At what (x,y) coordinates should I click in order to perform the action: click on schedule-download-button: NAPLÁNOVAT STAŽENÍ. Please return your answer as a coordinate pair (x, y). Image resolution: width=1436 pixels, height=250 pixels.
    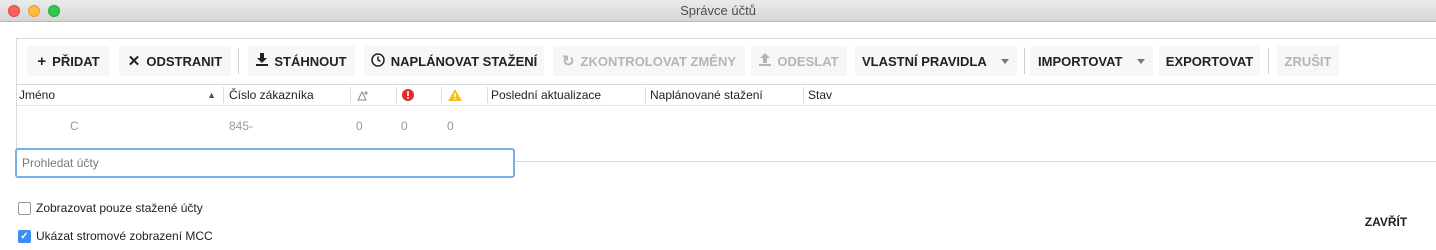
    Looking at the image, I should click on (454, 61).